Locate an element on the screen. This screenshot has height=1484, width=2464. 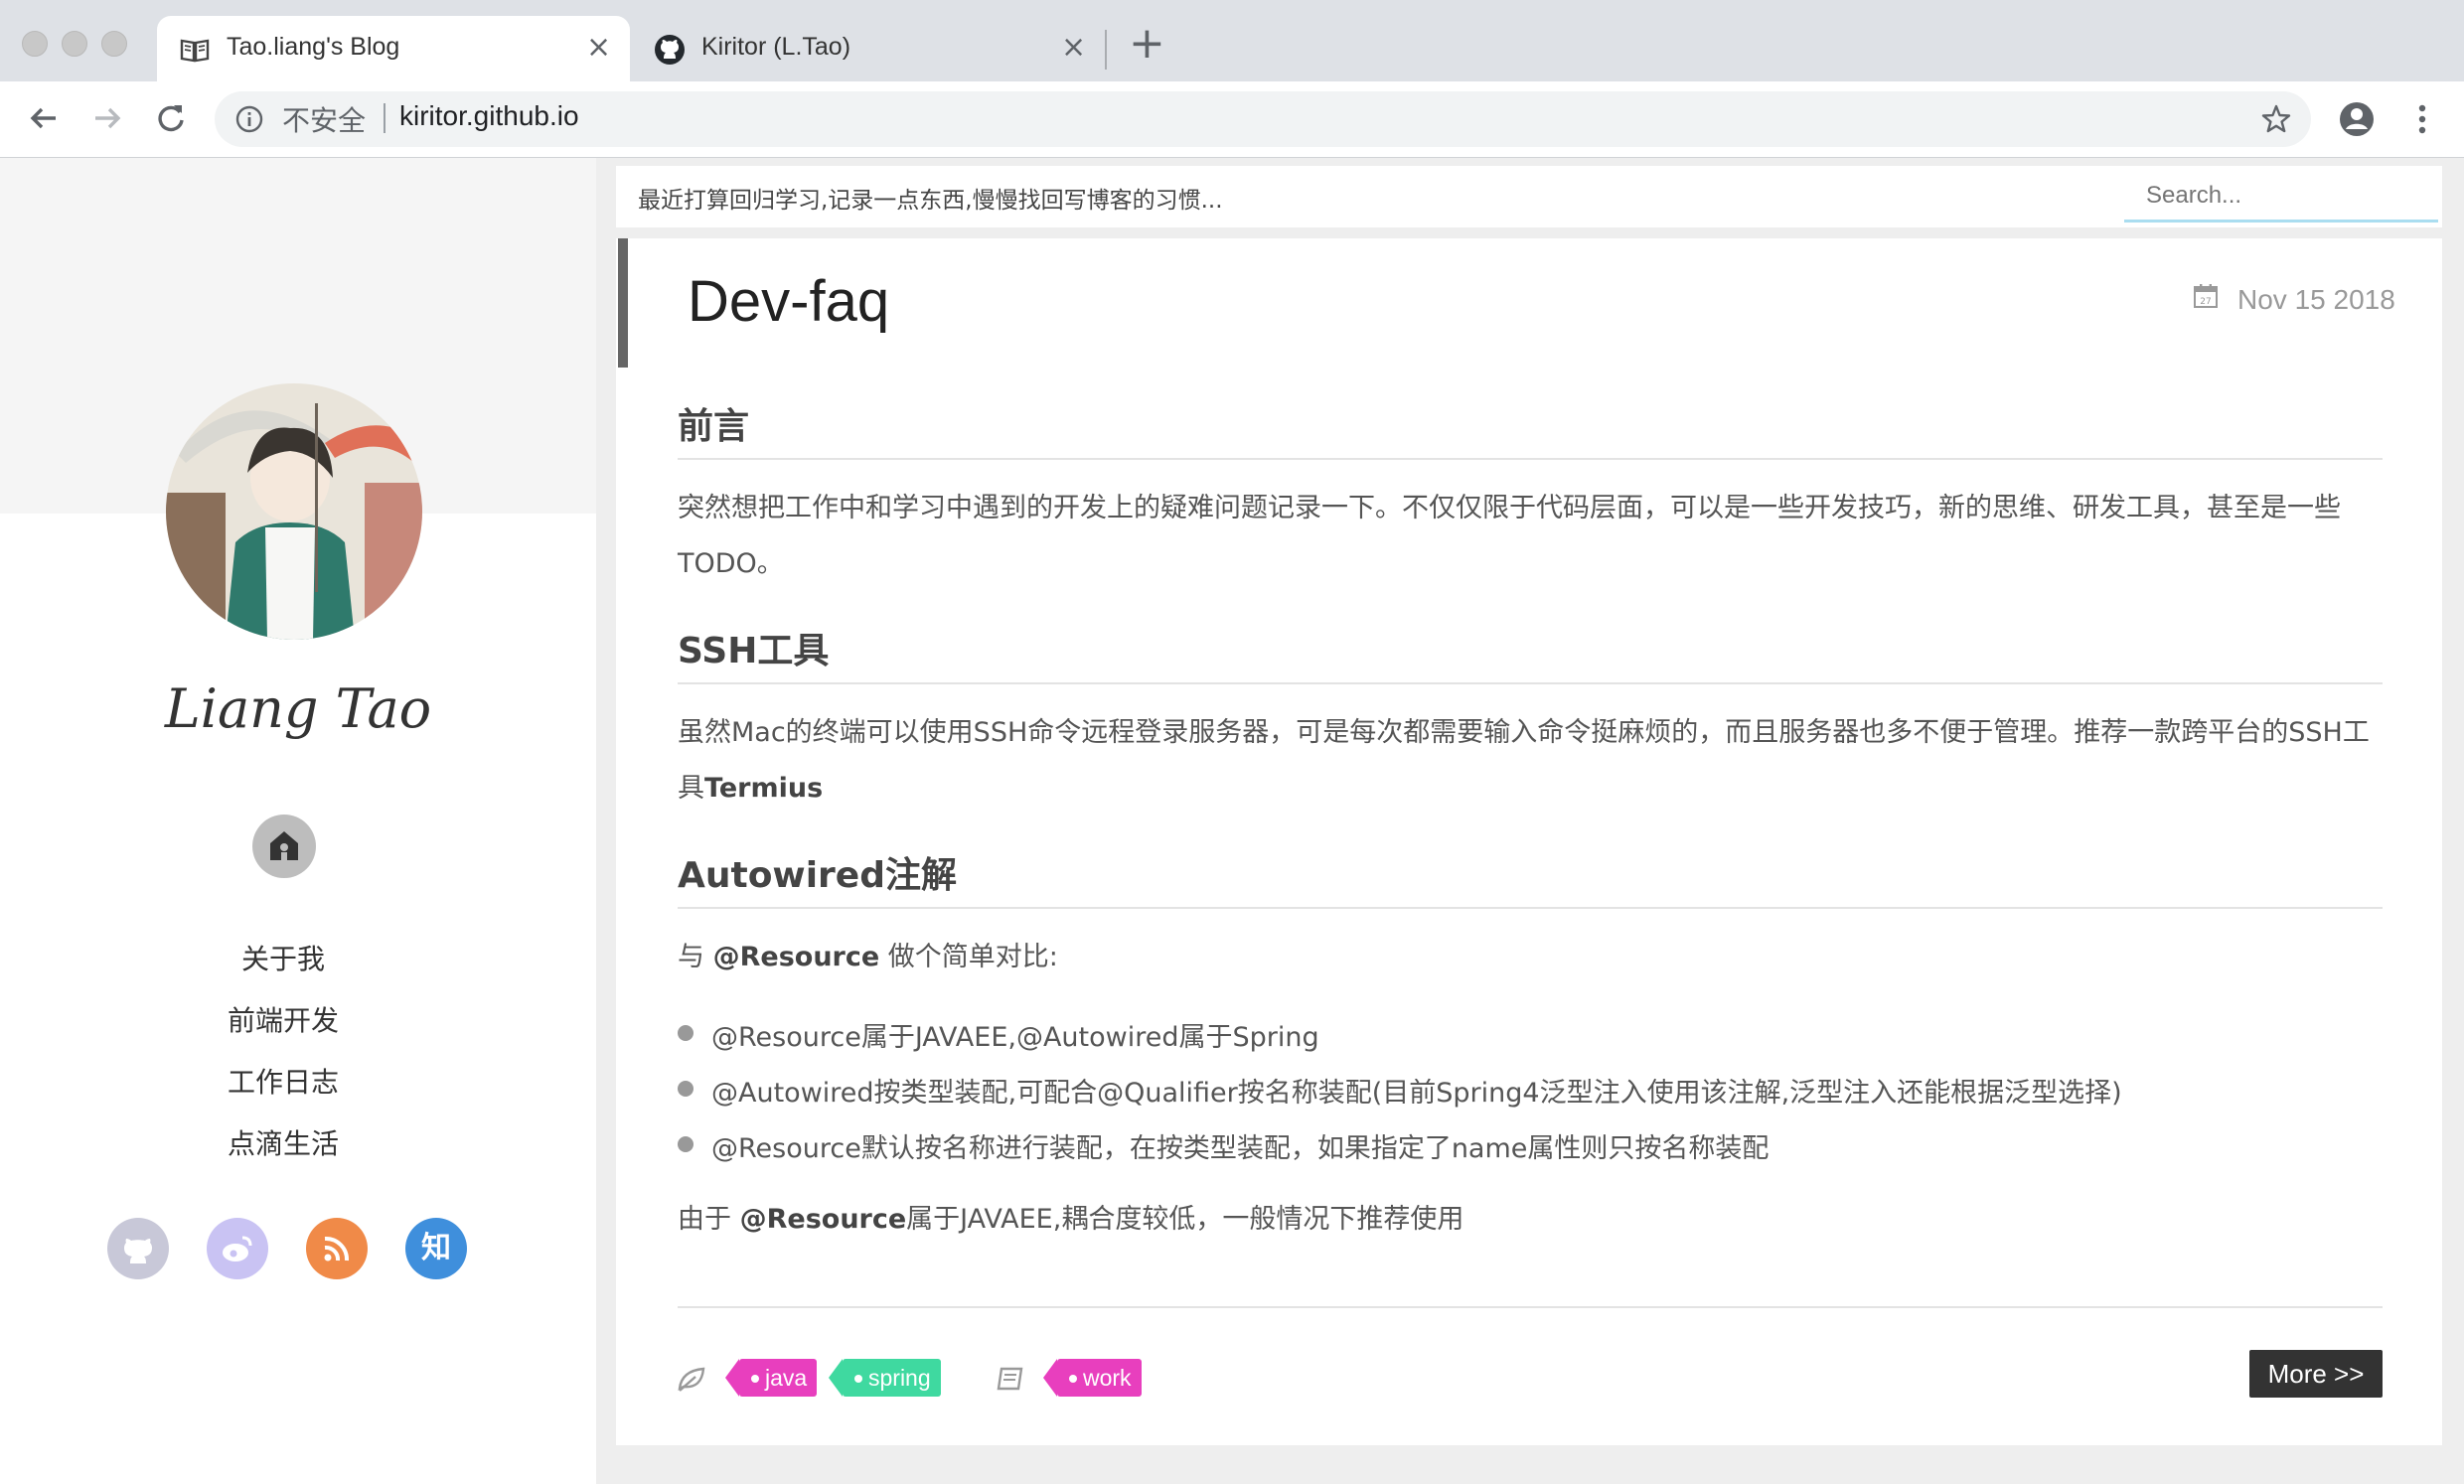
back-arrow-icon is located at coordinates (44, 118).